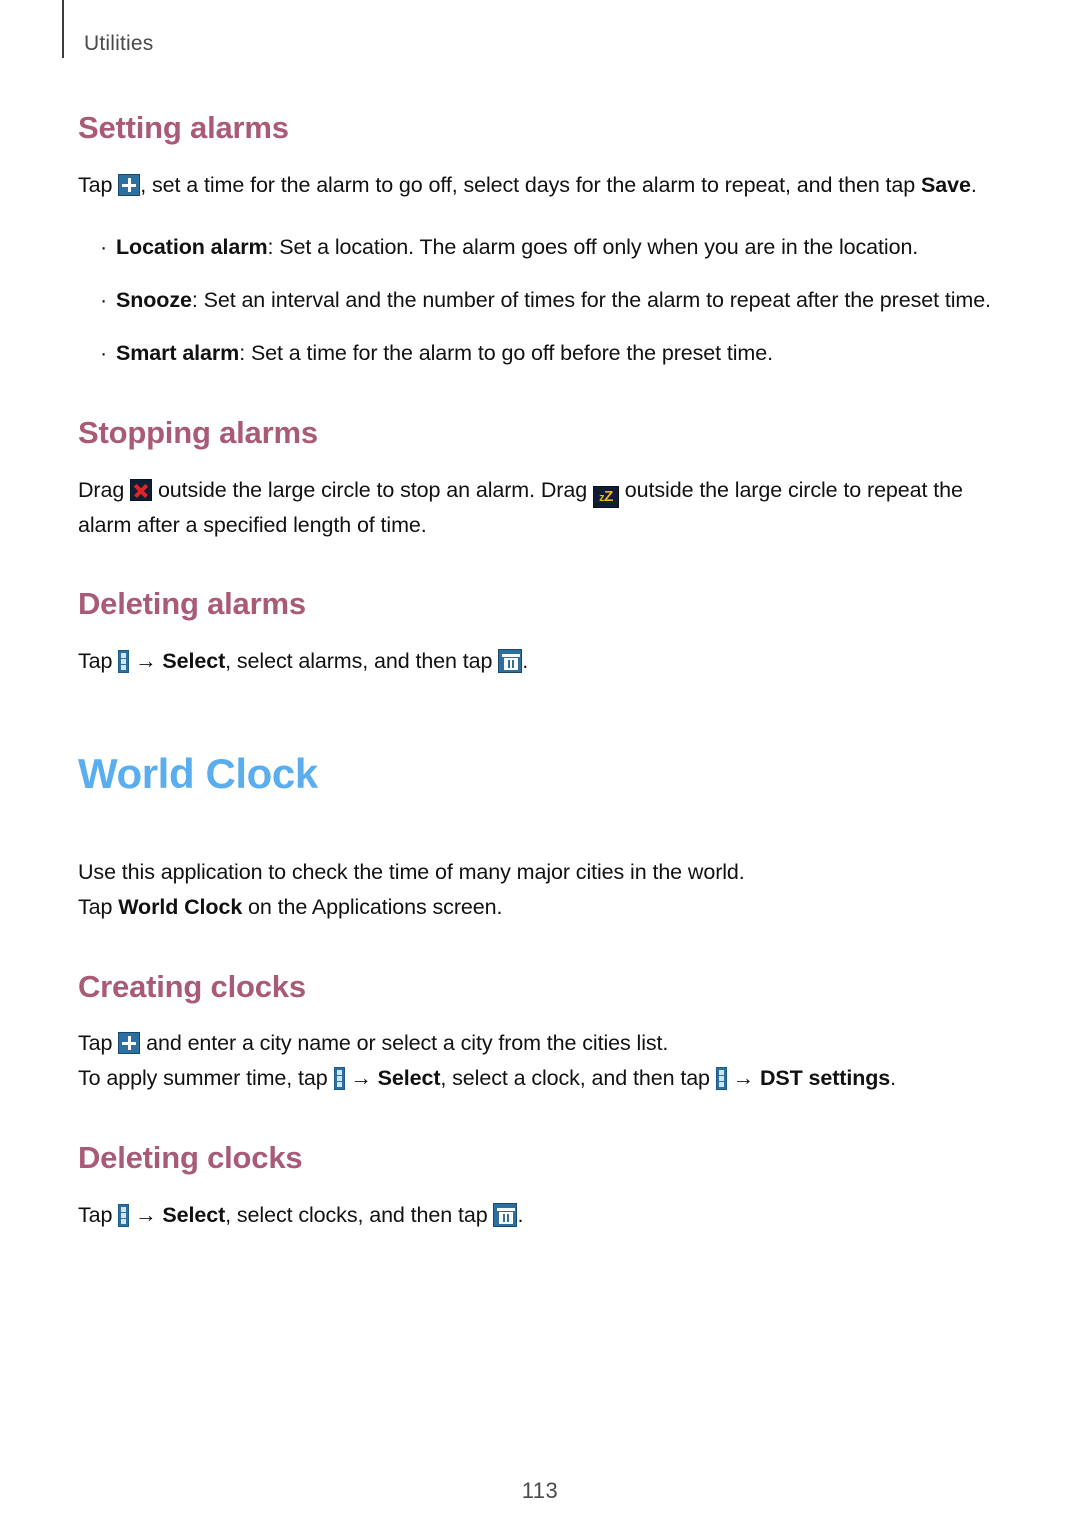 Image resolution: width=1080 pixels, height=1527 pixels. Describe the element at coordinates (198, 432) in the screenshot. I see `heading-stopping-alarms: Stopping alarms` at that location.